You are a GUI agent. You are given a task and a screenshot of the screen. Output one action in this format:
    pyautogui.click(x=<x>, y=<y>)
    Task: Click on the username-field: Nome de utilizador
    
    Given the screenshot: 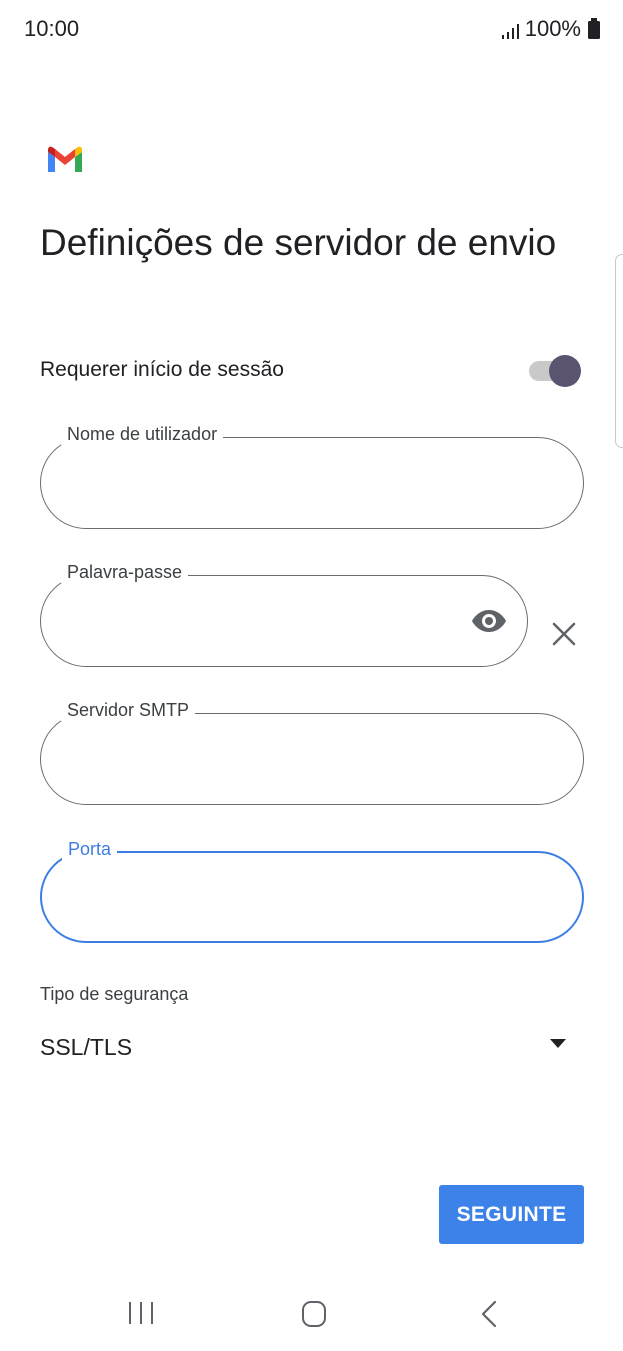 What is the action you would take?
    pyautogui.click(x=312, y=476)
    